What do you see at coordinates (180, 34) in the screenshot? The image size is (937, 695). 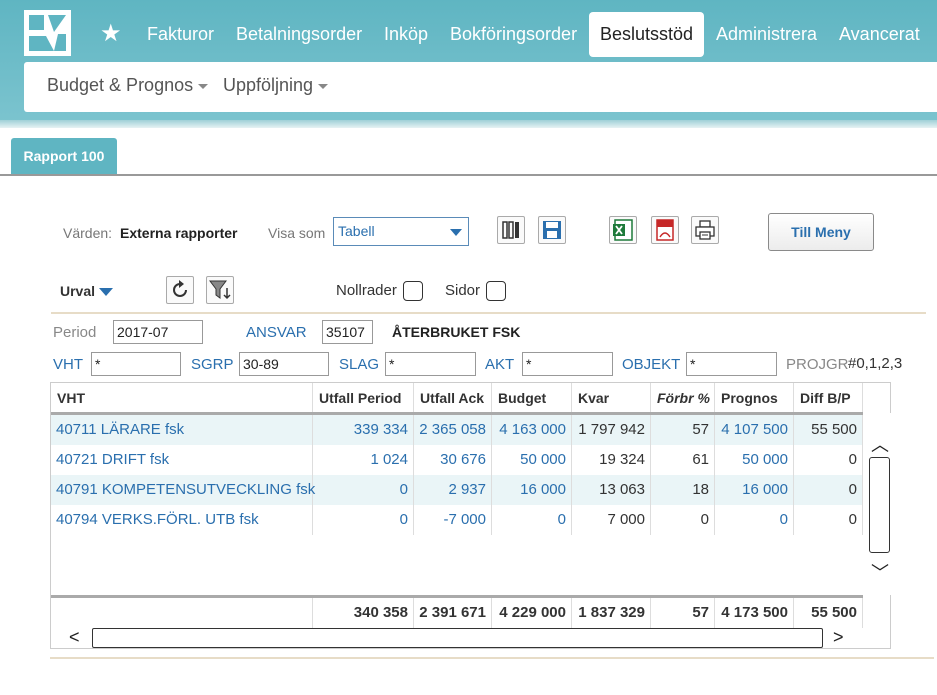 I see `nav-item-fakturor: Fakturor` at bounding box center [180, 34].